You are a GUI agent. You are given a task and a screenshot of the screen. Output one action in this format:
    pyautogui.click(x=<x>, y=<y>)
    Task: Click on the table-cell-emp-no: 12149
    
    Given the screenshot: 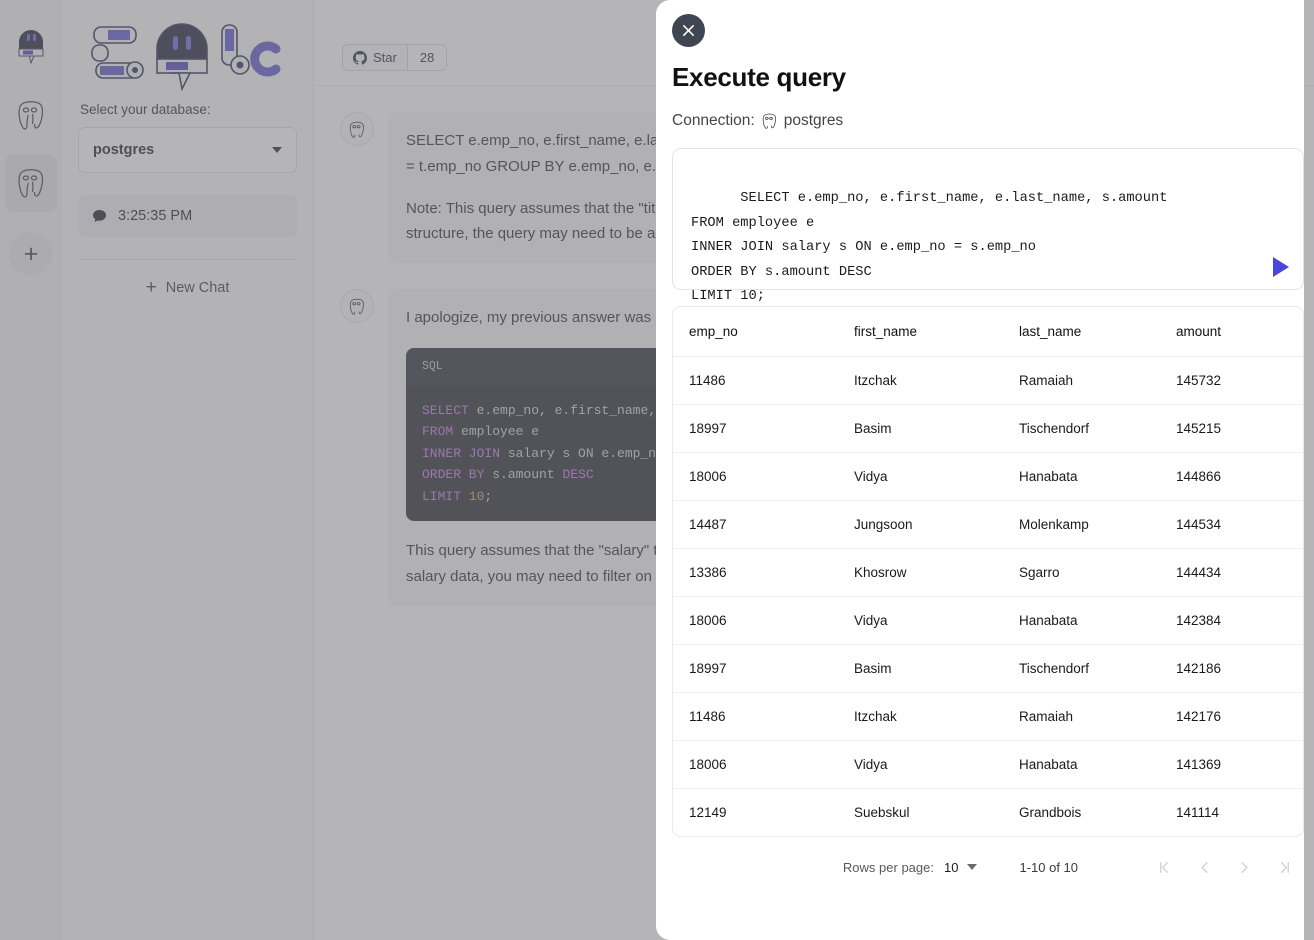 What is the action you would take?
    pyautogui.click(x=708, y=812)
    